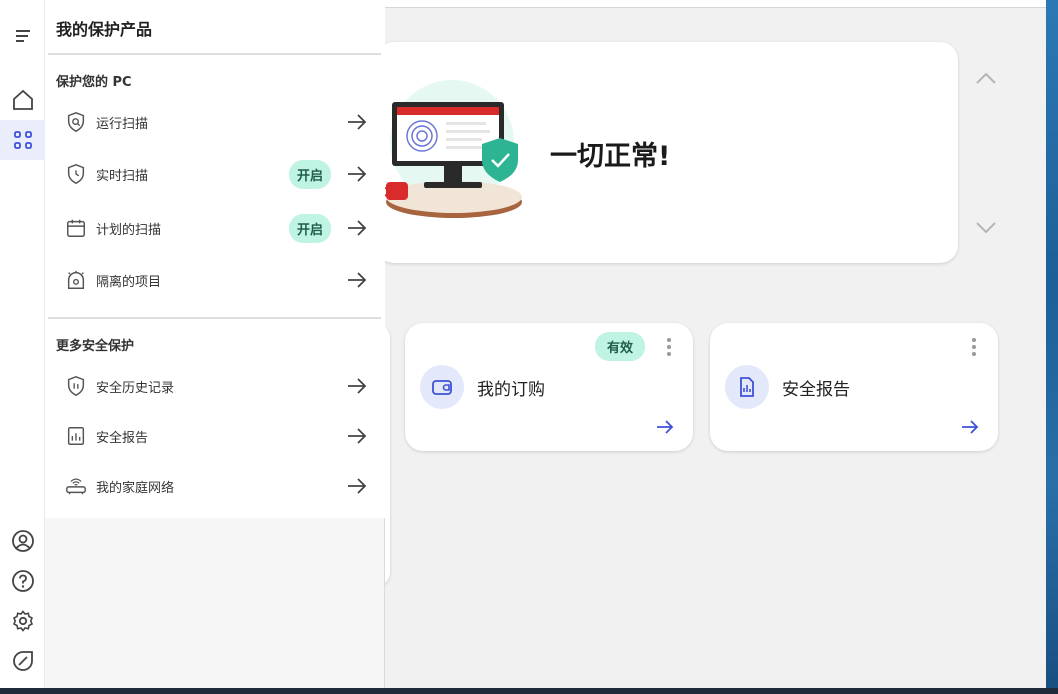 The image size is (1058, 694). Describe the element at coordinates (549, 387) in the screenshot. I see `subscription-card: 有效 我的订购` at that location.